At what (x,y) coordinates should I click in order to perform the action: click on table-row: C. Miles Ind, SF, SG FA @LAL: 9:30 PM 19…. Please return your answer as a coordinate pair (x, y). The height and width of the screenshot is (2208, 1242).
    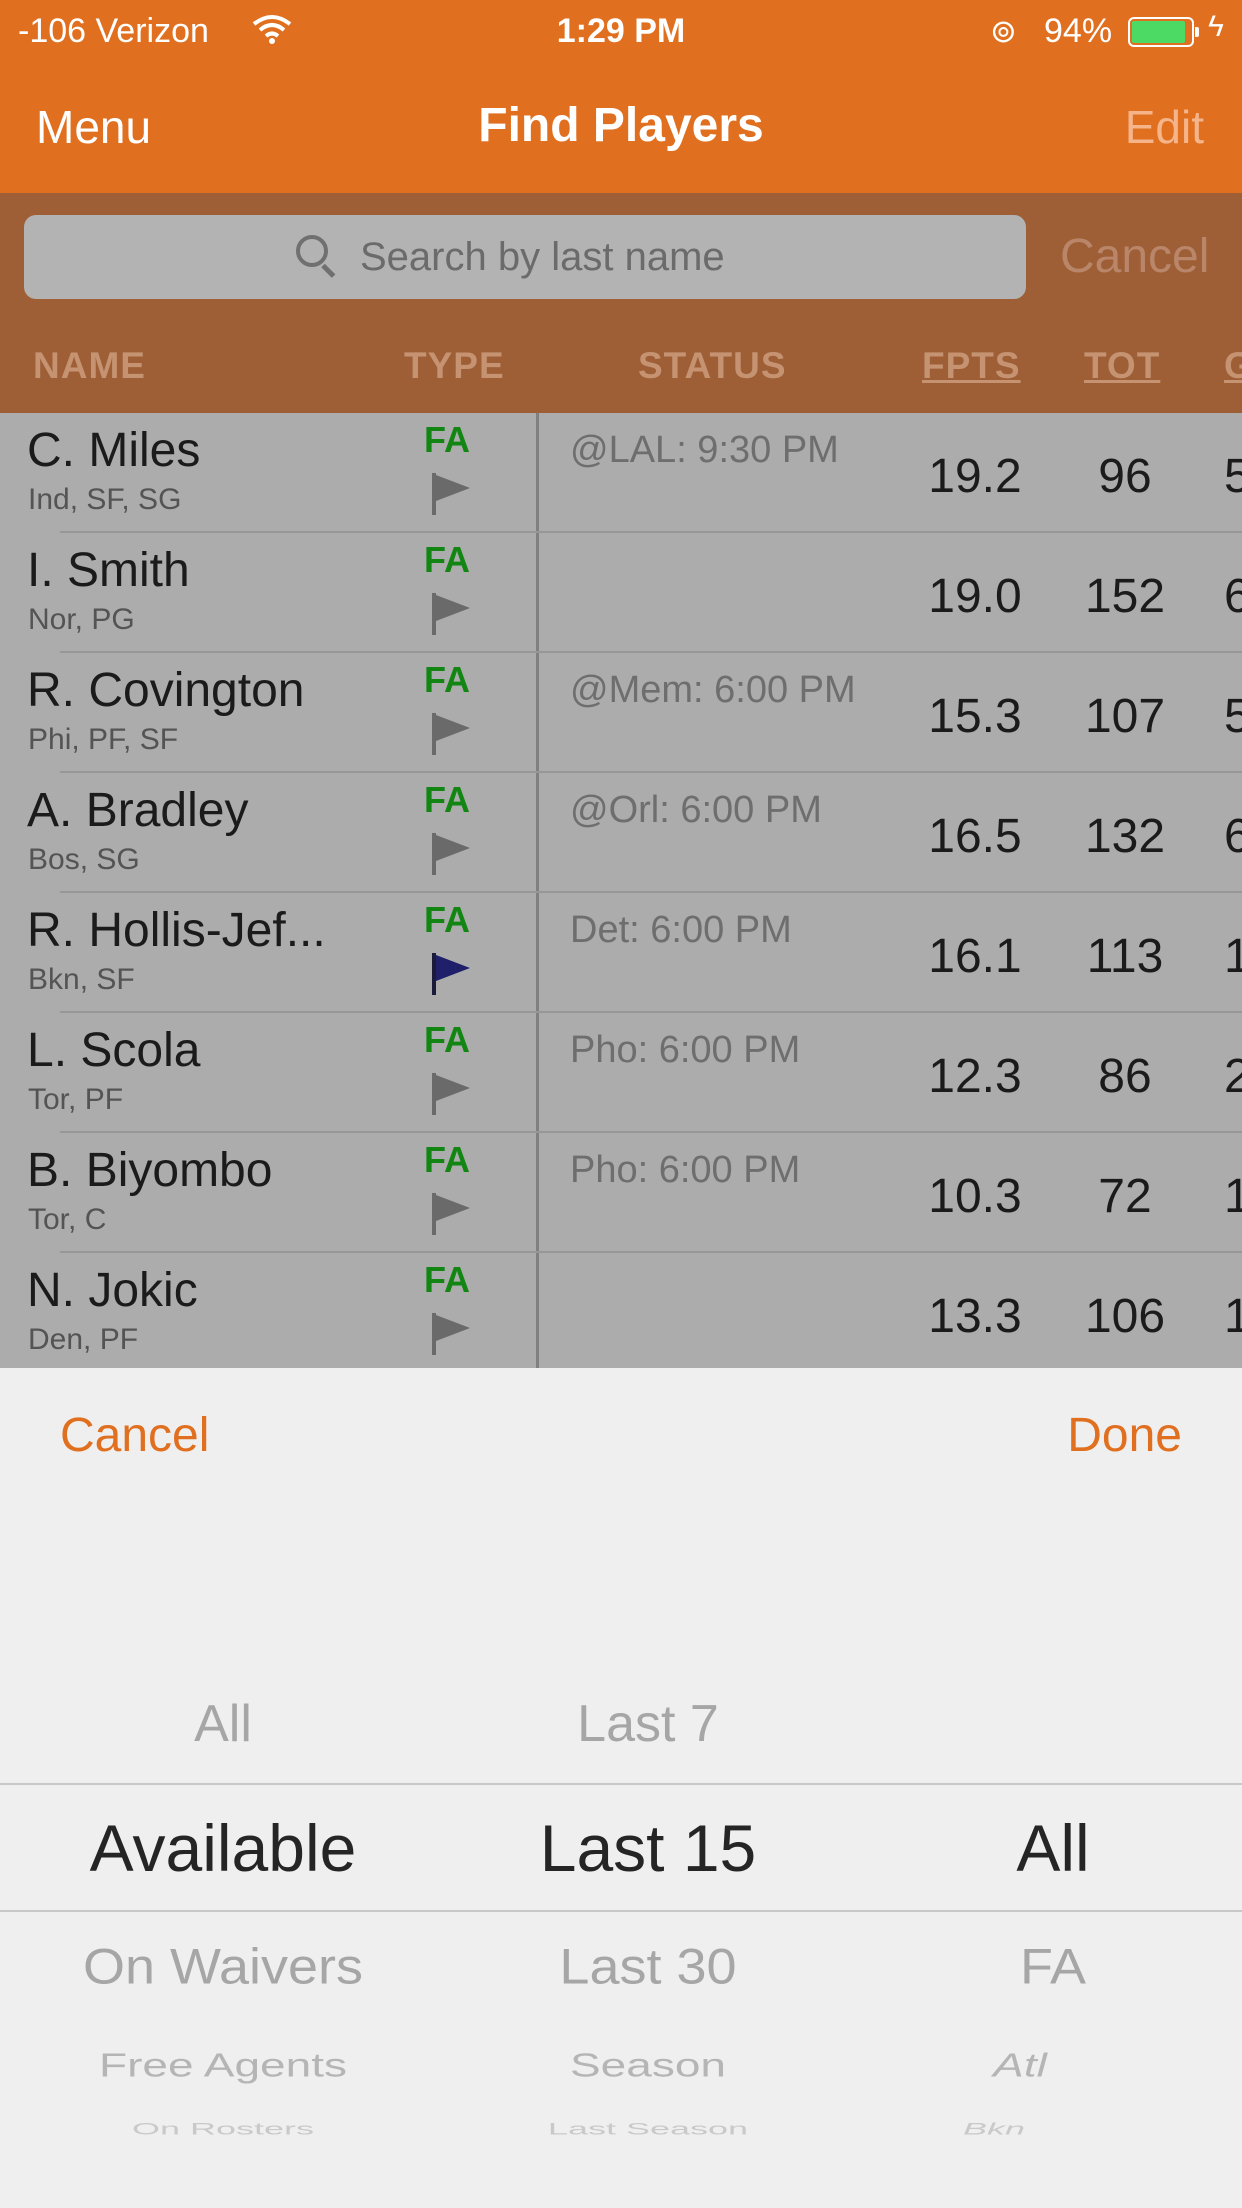
    Looking at the image, I should click on (621, 473).